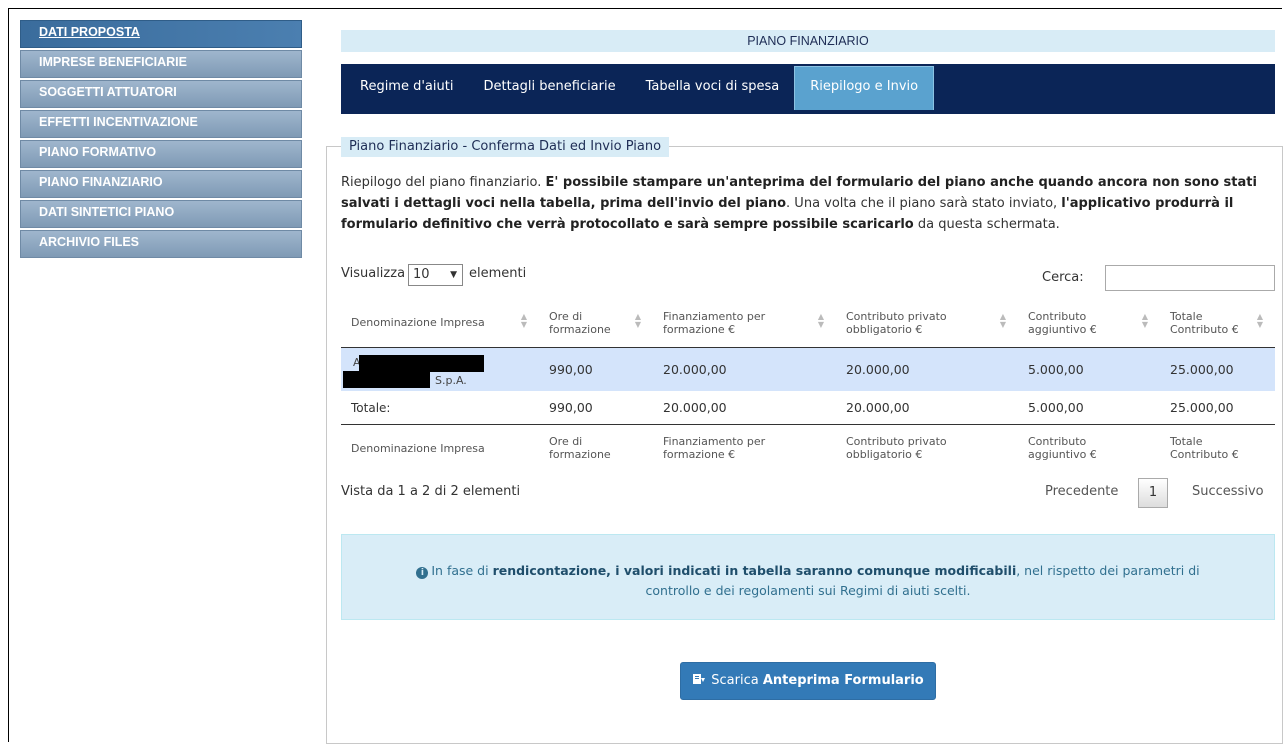 The width and height of the screenshot is (1284, 744). I want to click on company-name: A S.p.A., so click(436, 370).